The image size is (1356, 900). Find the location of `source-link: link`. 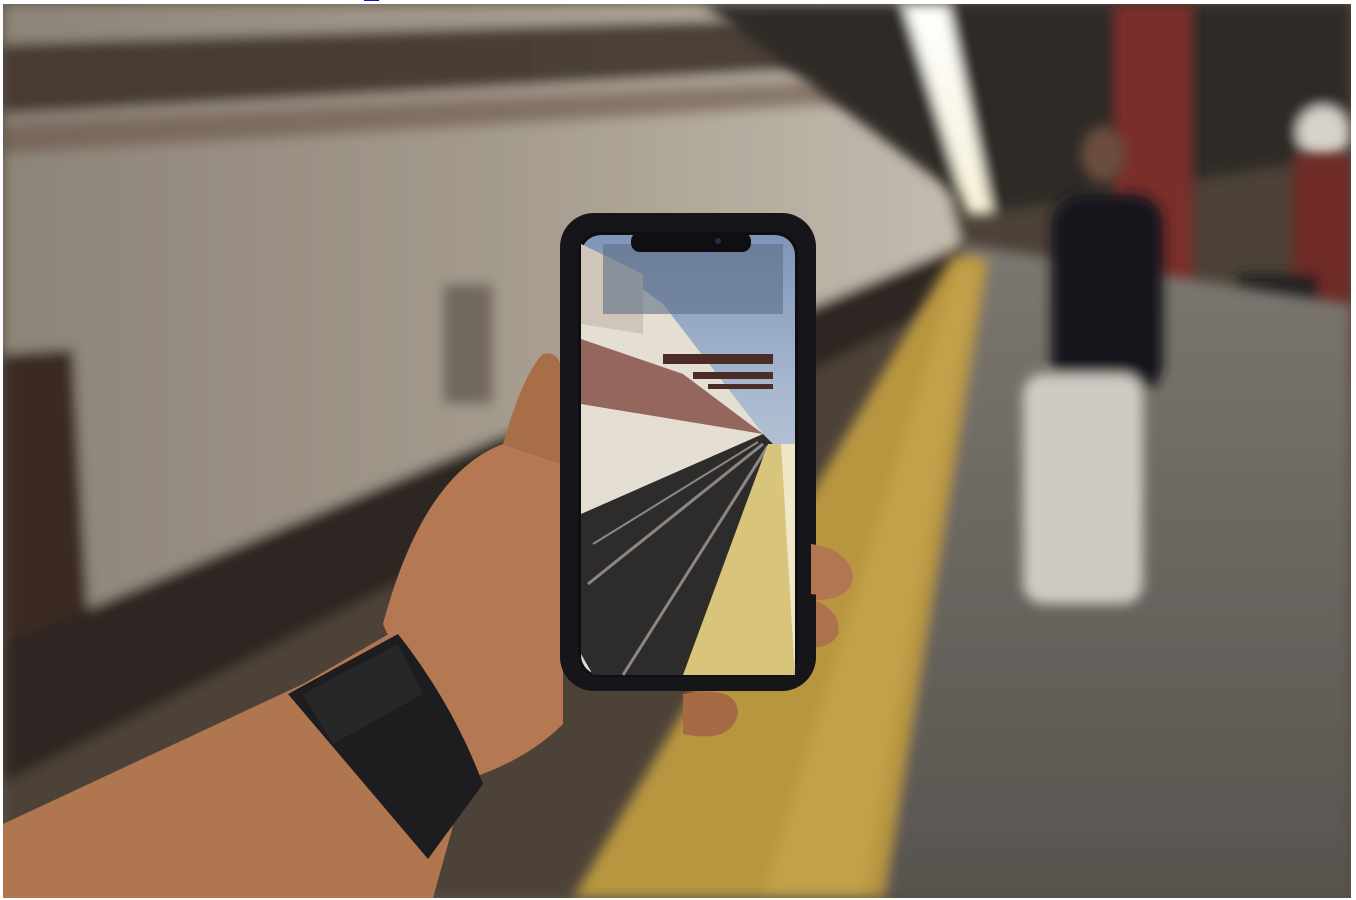

source-link: link is located at coordinates (371, 1).